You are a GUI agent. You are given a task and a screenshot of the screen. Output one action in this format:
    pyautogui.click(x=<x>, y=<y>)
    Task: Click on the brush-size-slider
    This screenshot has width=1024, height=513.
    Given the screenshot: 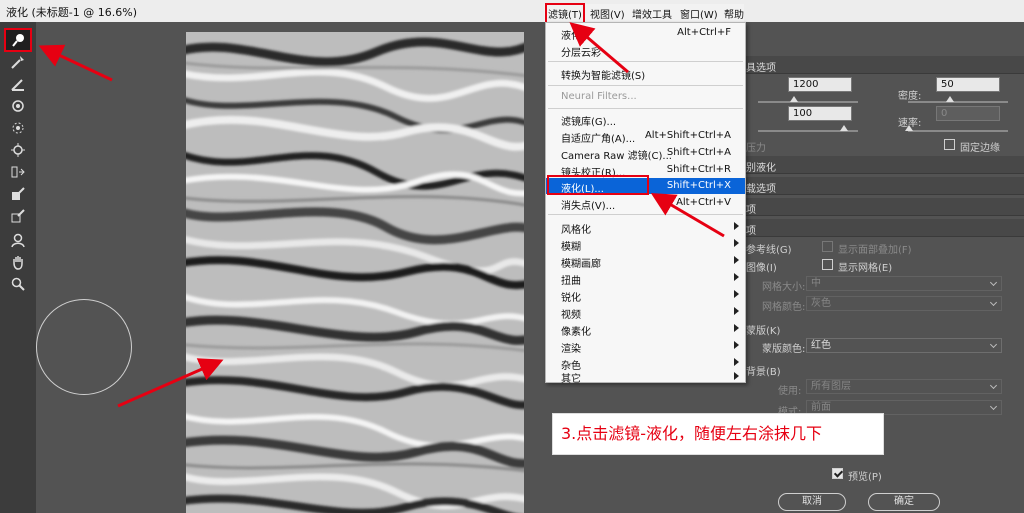 What is the action you would take?
    pyautogui.click(x=808, y=102)
    